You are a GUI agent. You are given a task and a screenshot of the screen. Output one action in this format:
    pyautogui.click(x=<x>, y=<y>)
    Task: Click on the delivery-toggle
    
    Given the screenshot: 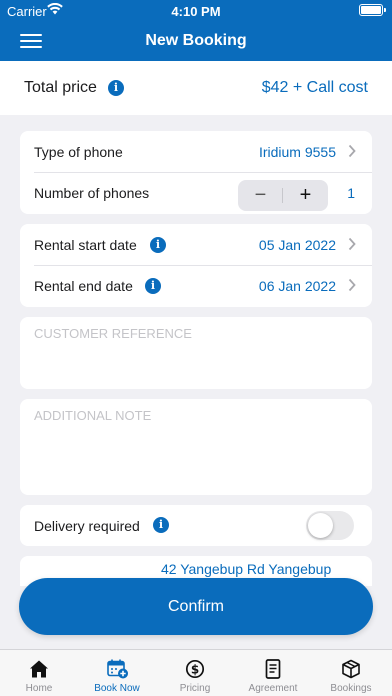 What is the action you would take?
    pyautogui.click(x=330, y=525)
    